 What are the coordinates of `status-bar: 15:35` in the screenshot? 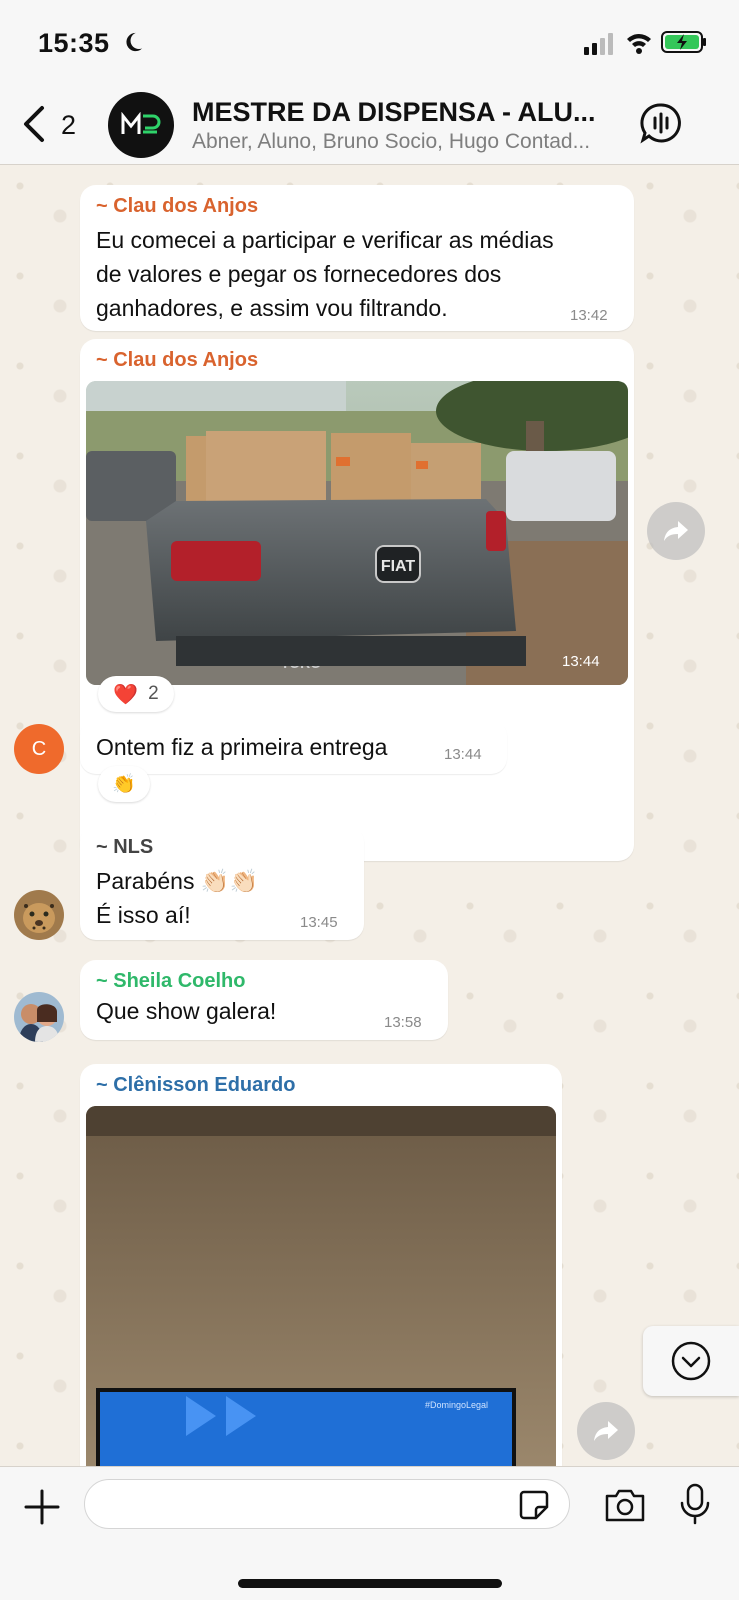 It's located at (369, 44).